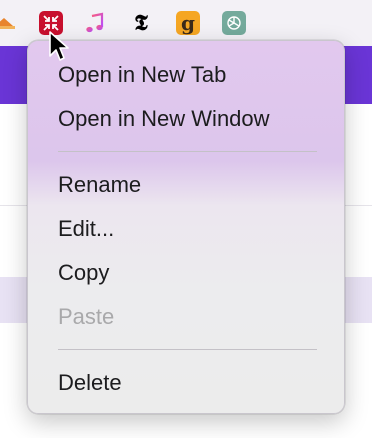 The width and height of the screenshot is (372, 438). I want to click on menu-item-copy: Copy, so click(83, 273).